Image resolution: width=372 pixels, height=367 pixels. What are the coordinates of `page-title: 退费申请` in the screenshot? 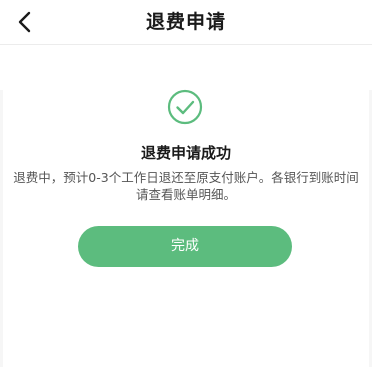 It's located at (185, 22).